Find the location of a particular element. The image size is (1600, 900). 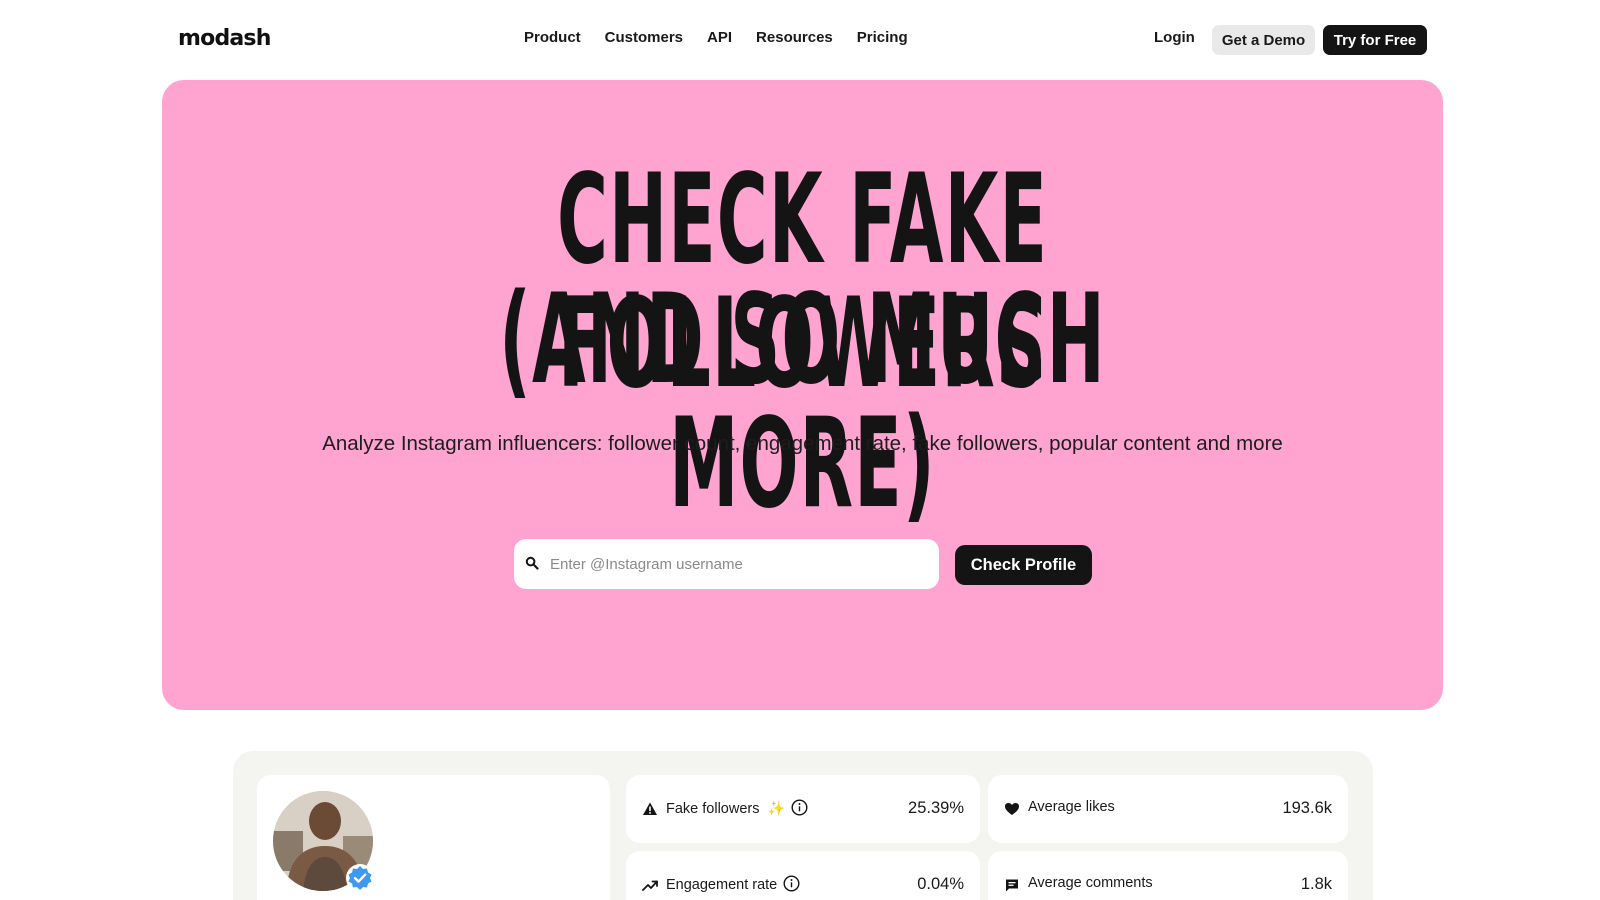

modash-logo: modash is located at coordinates (224, 38).